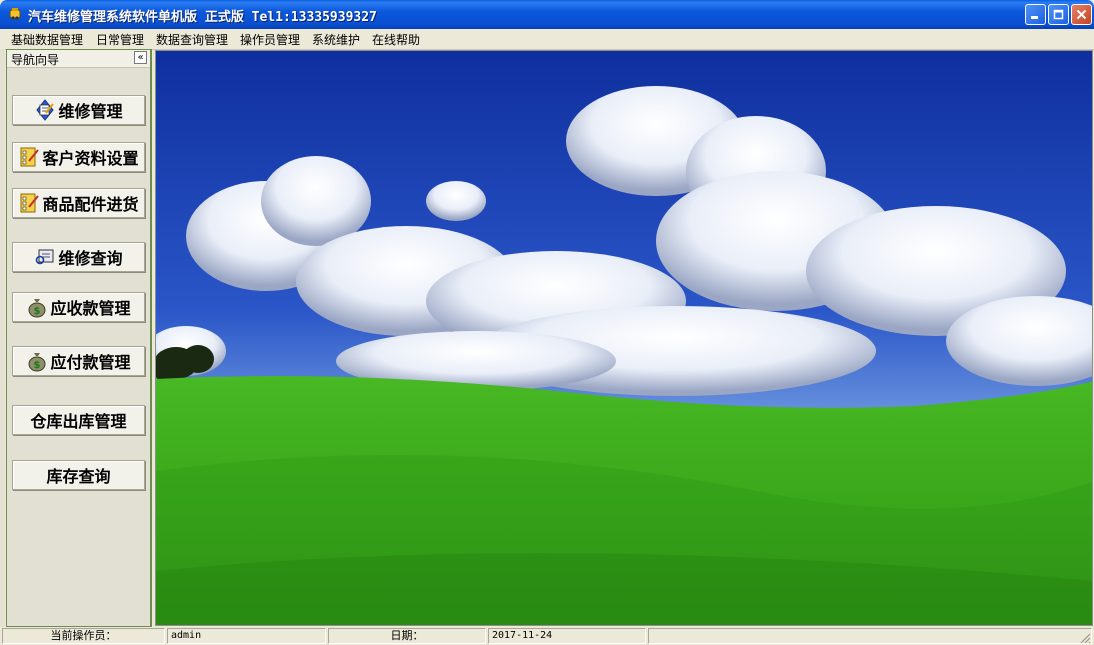 The width and height of the screenshot is (1094, 645). I want to click on maximize-button, so click(1058, 14).